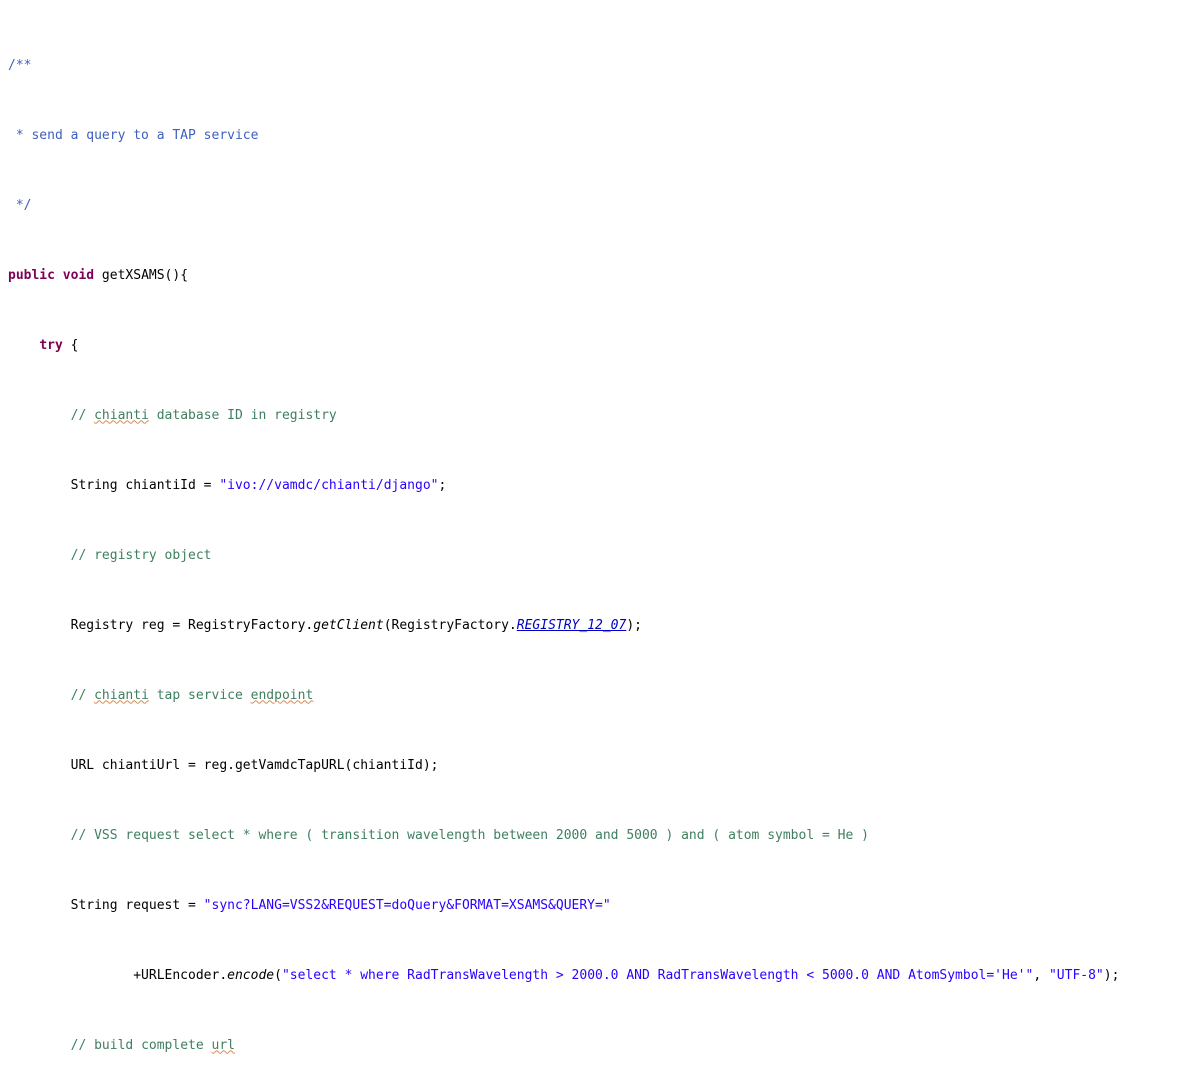  What do you see at coordinates (78, 275) in the screenshot?
I see `keyword-void: void` at bounding box center [78, 275].